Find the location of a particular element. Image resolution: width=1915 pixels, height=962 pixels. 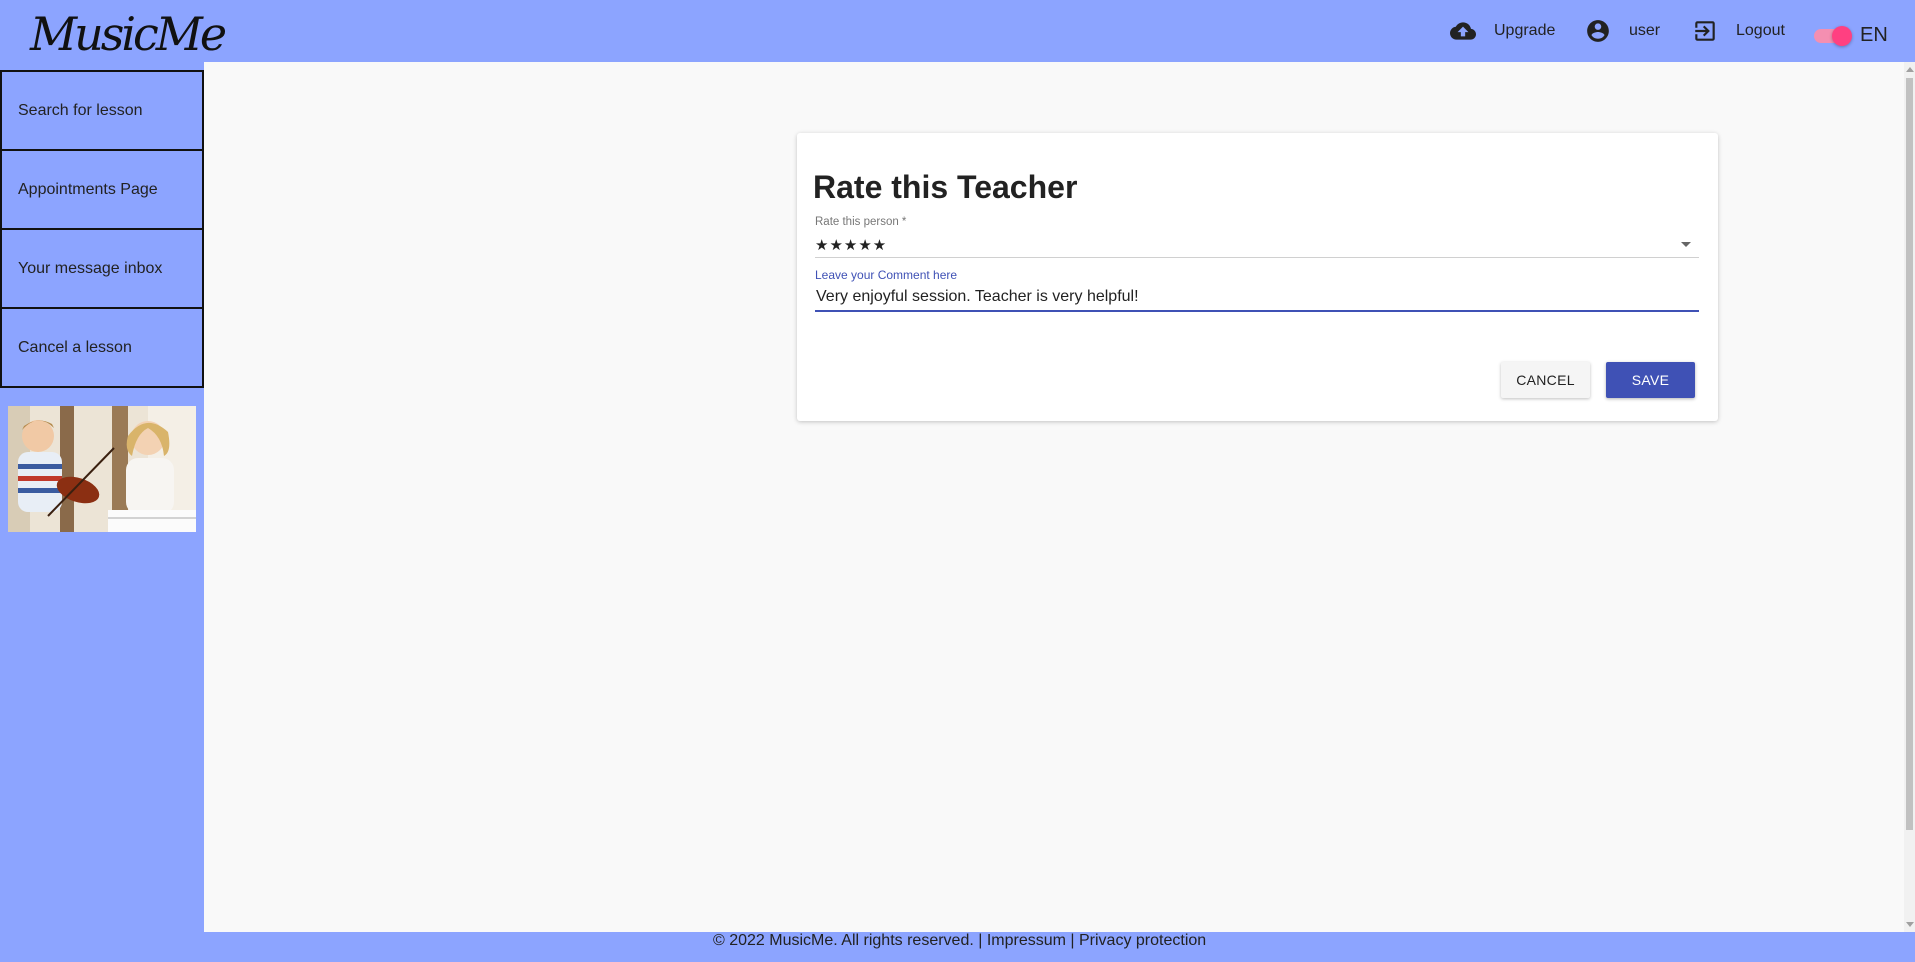

logout-icon is located at coordinates (1705, 31).